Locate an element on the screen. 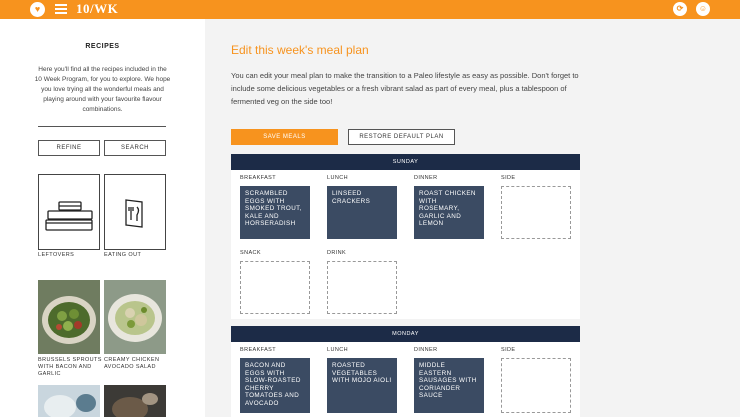 This screenshot has width=740, height=417. menu-cutlery-icon is located at coordinates (134, 213).